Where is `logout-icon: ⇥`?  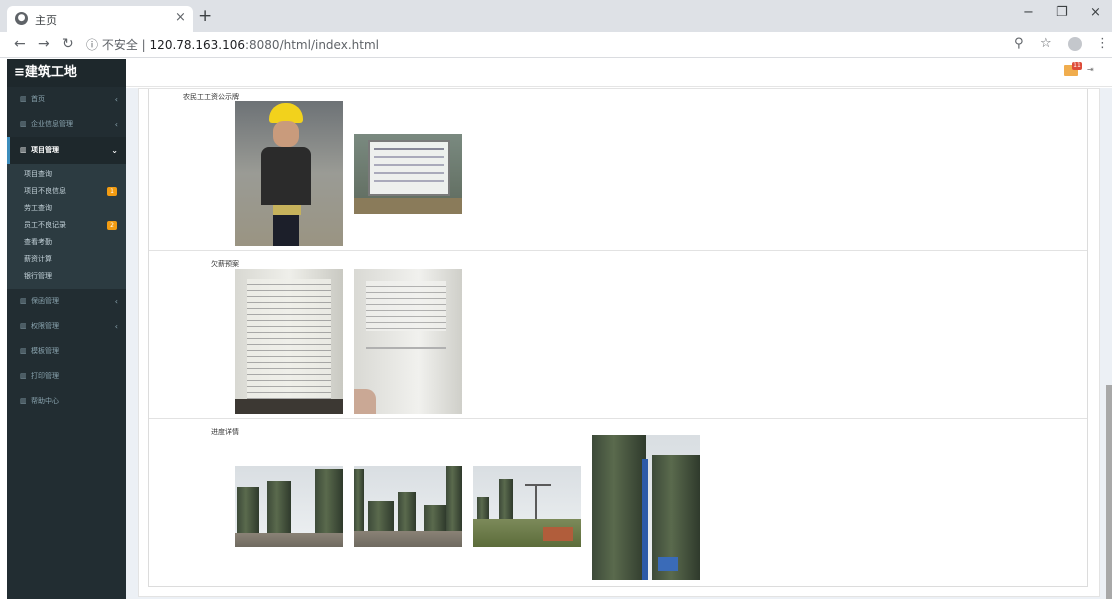 logout-icon: ⇥ is located at coordinates (1090, 69).